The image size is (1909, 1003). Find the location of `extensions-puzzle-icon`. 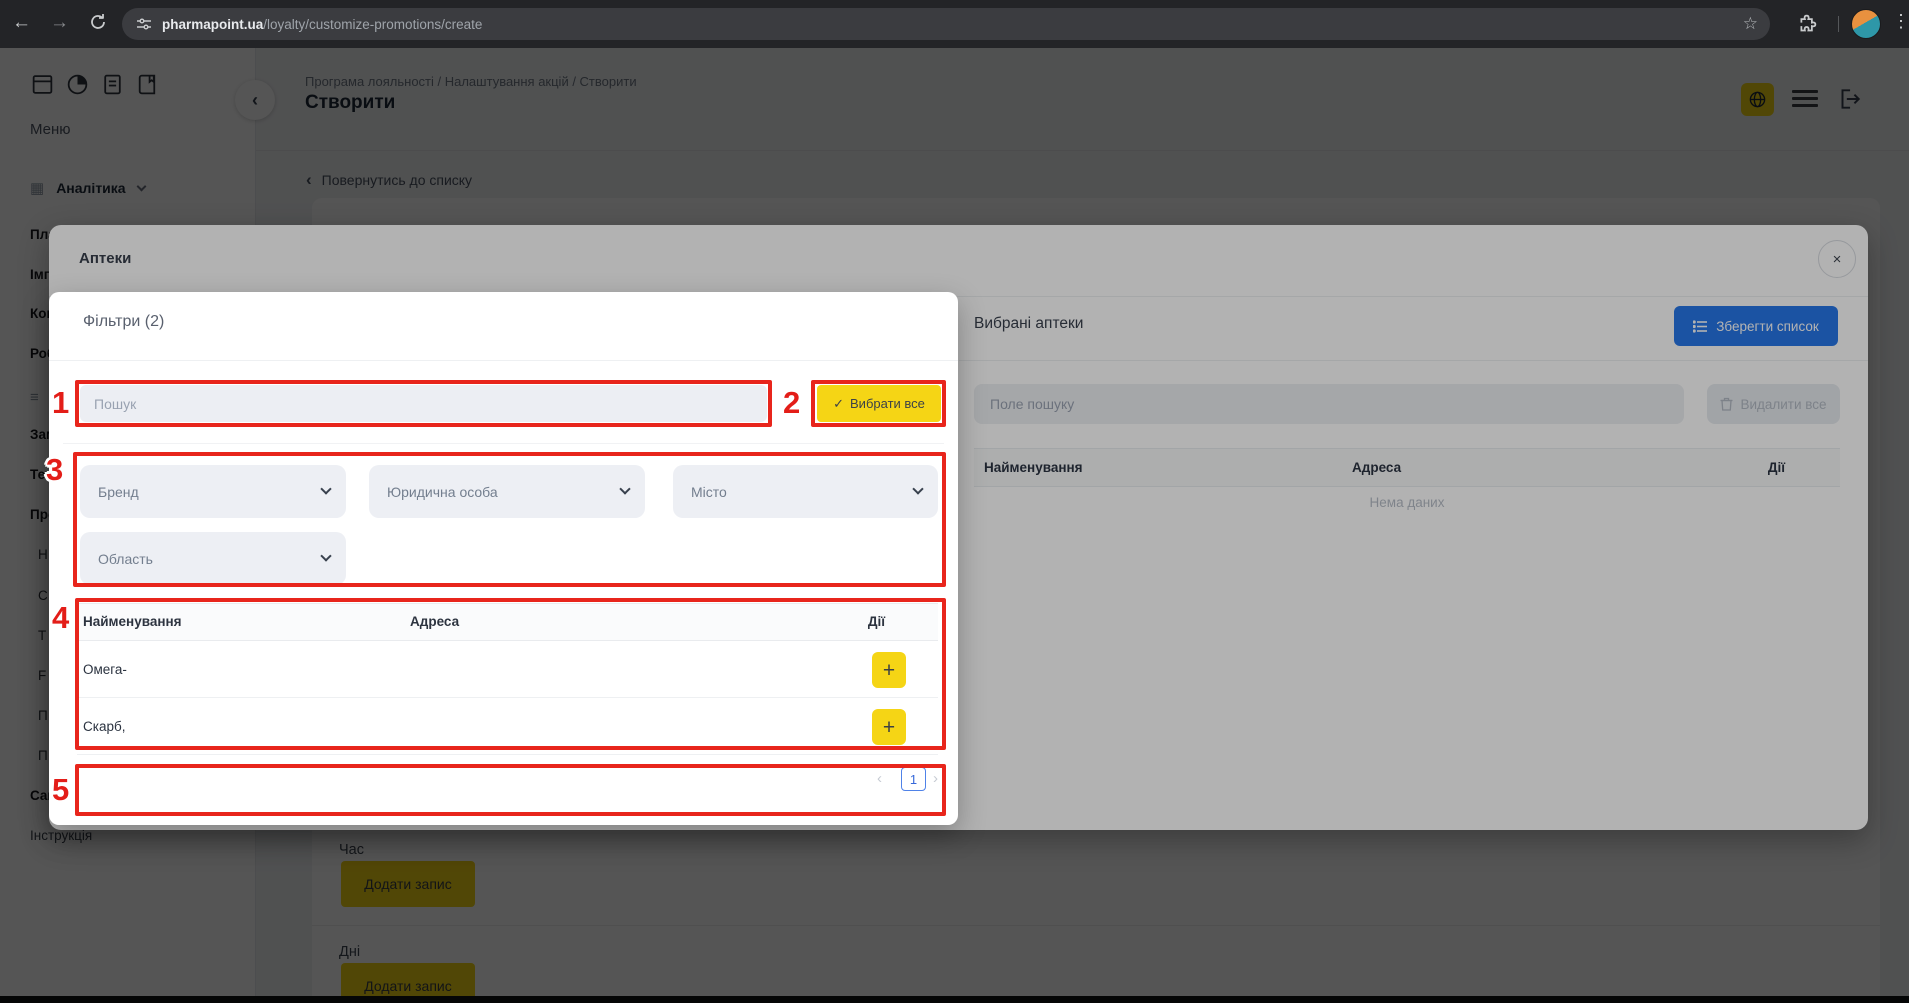

extensions-puzzle-icon is located at coordinates (1807, 23).